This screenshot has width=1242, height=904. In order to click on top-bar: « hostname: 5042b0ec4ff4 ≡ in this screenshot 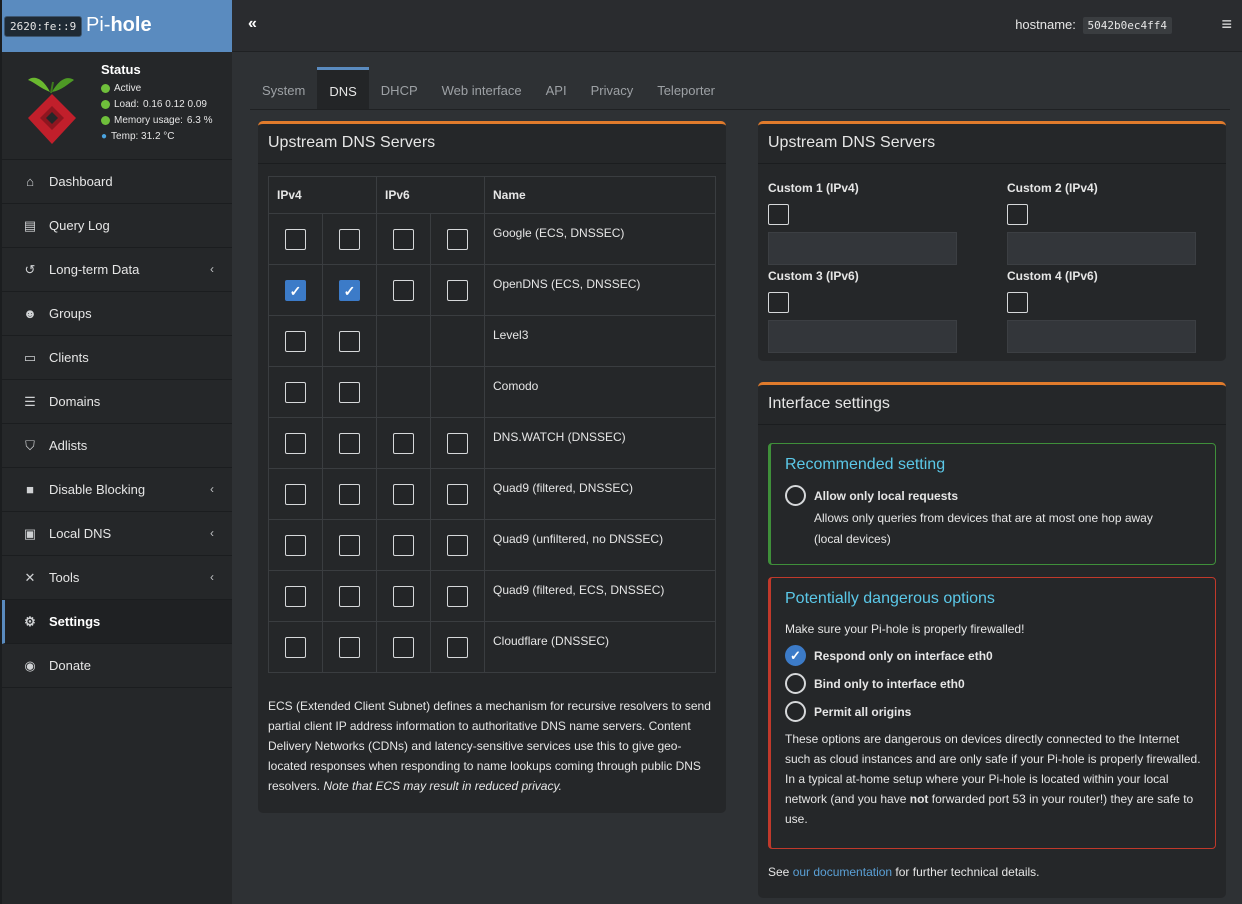, I will do `click(737, 26)`.